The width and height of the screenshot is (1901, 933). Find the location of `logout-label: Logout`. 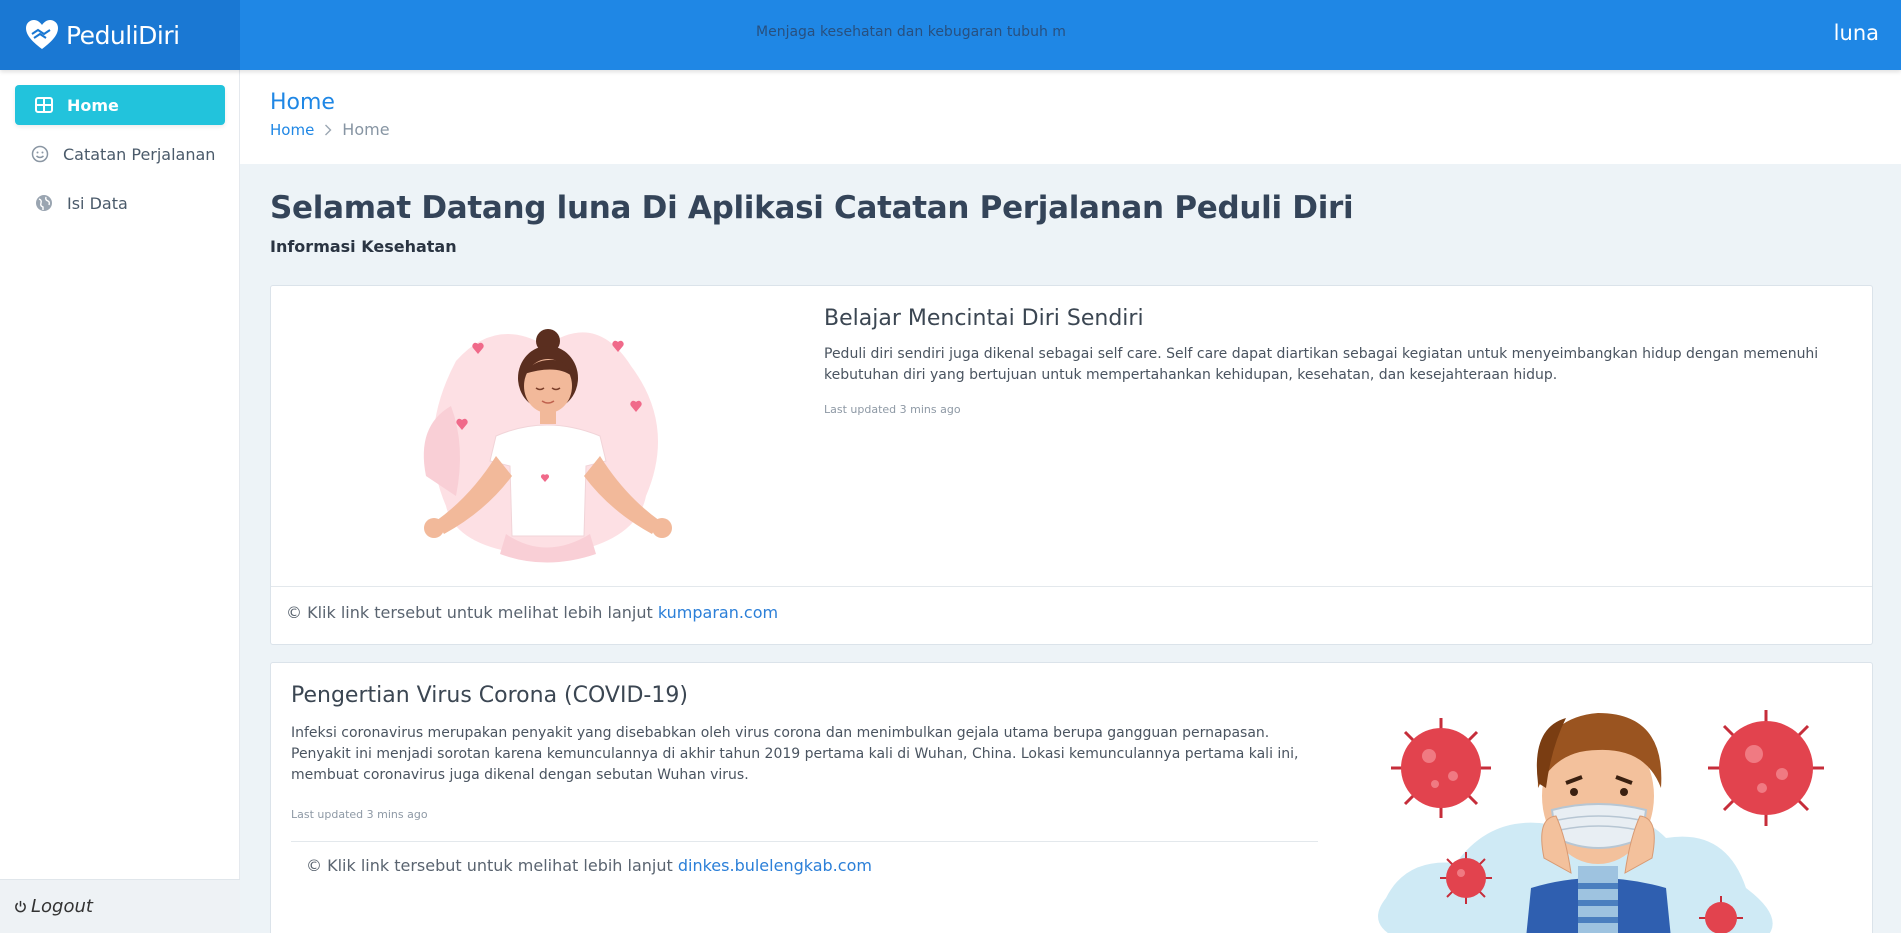

logout-label: Logout is located at coordinates (62, 906).